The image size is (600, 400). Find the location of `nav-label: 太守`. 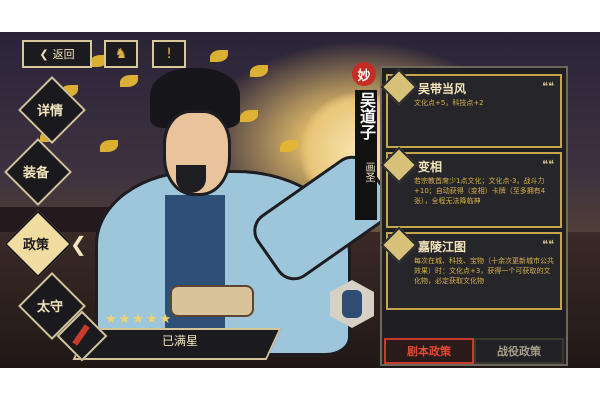

nav-label: 太守 is located at coordinates (49, 307).